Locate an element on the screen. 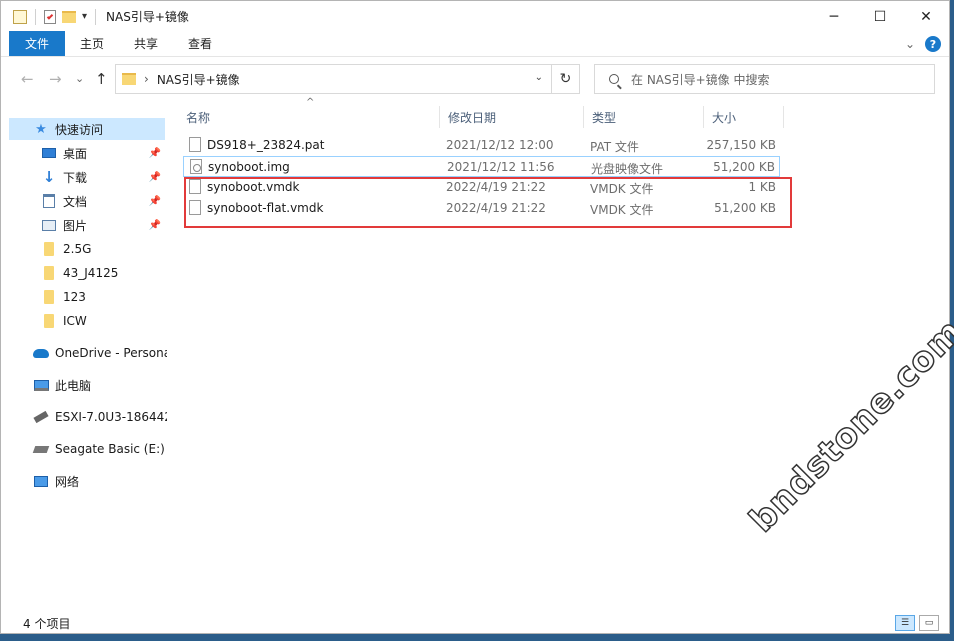 This screenshot has width=954, height=641. sidebar-item-onedrive: OneDrive - Persona is located at coordinates (84, 353).